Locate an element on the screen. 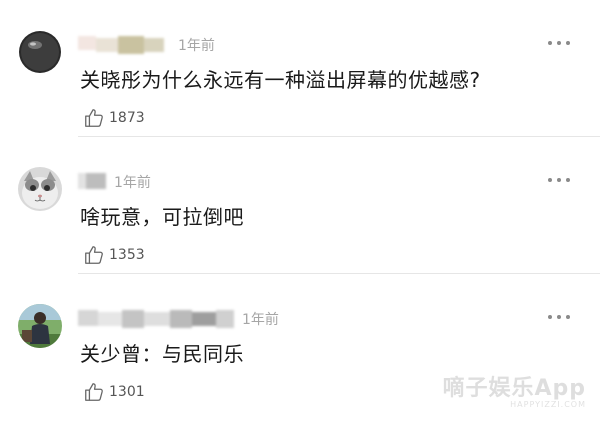  comment-text: 关少曾：与民同乐 is located at coordinates (162, 354).